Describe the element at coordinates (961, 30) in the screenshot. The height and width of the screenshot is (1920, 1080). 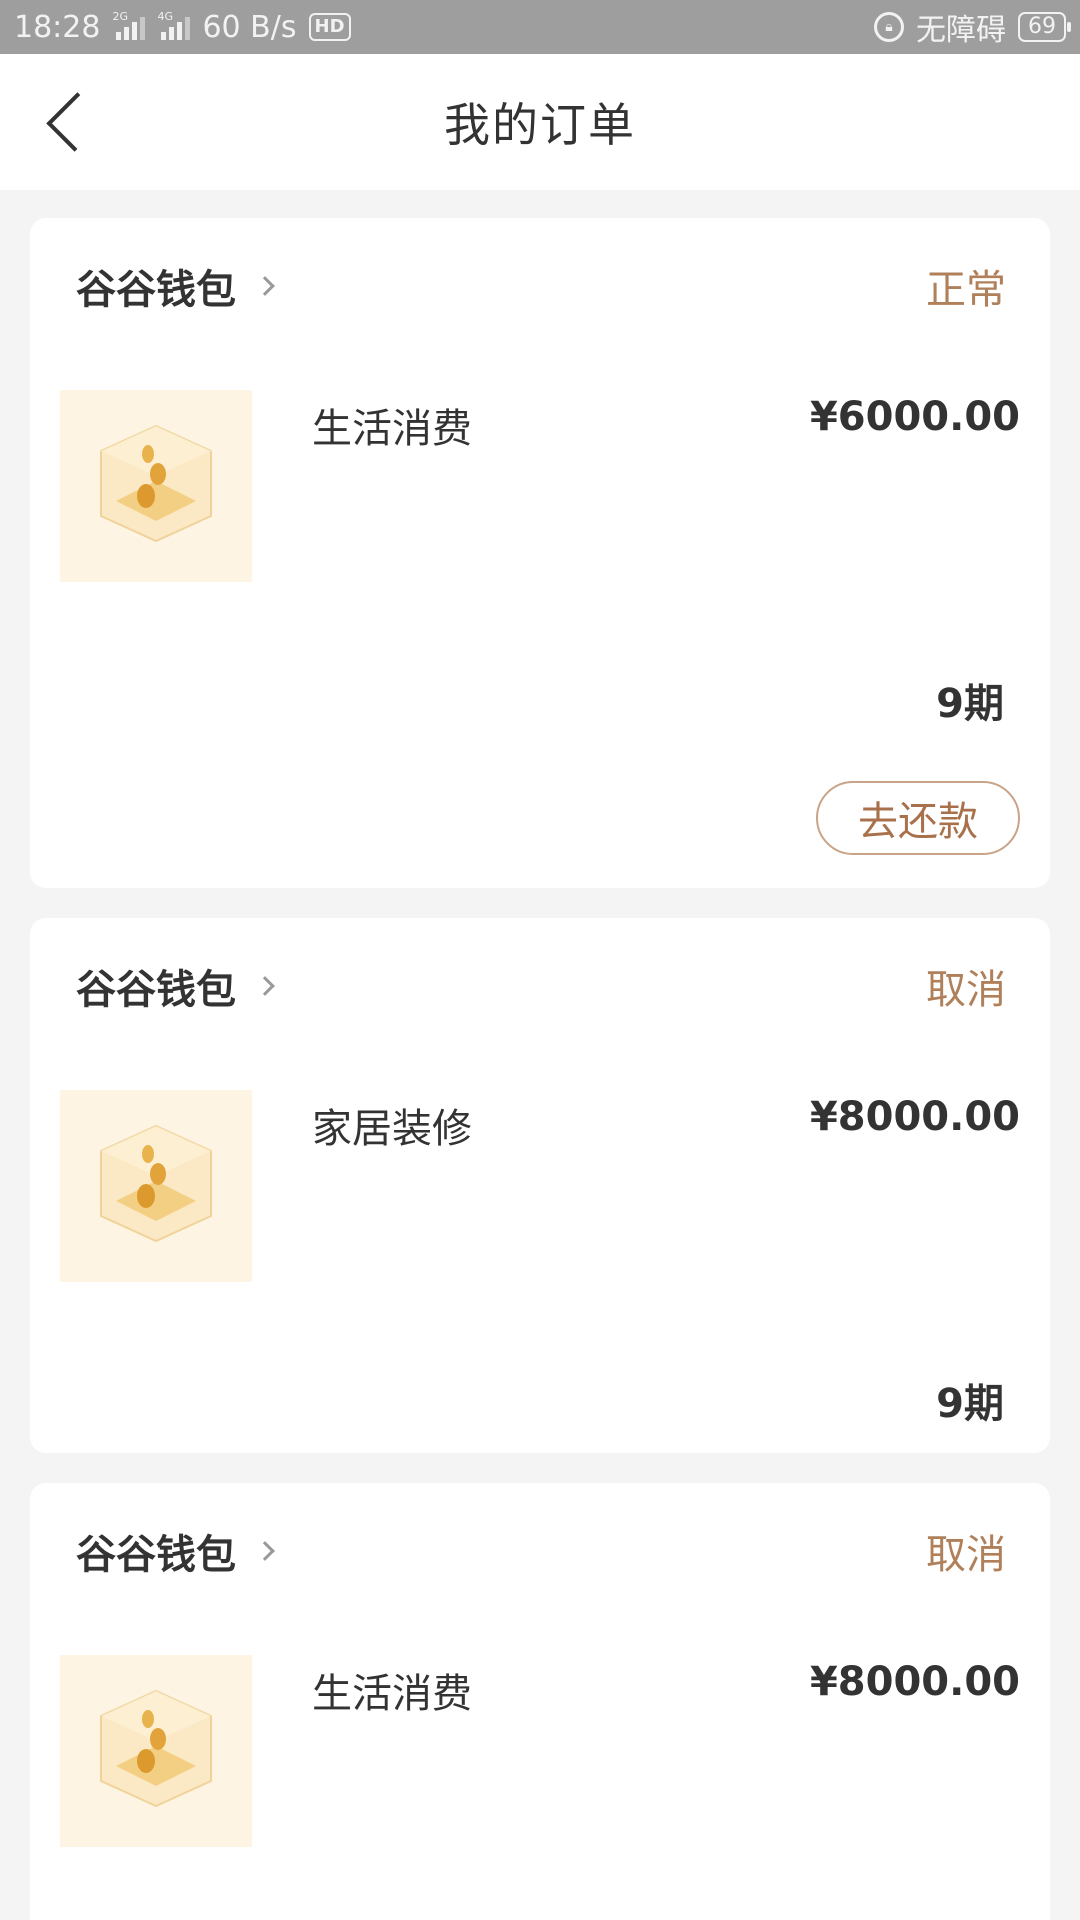
I see `accessibility-label: 无障碍` at that location.